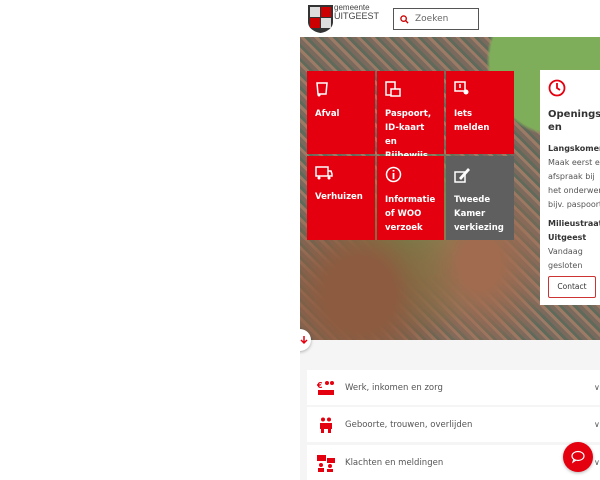 This screenshot has height=480, width=600. I want to click on accordion-geboorte: Geboorte, trouwen, overlijden ∨, so click(453, 424).